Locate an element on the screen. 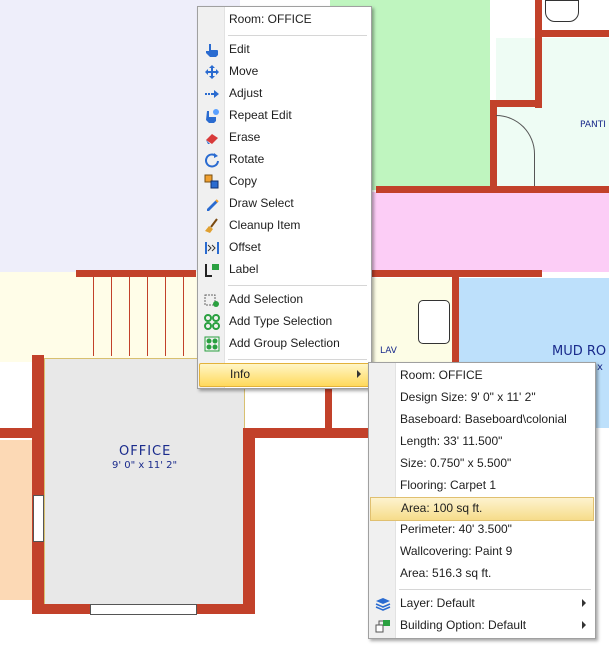 This screenshot has height=661, width=609. office-name-label: OFFICE is located at coordinates (145, 451).